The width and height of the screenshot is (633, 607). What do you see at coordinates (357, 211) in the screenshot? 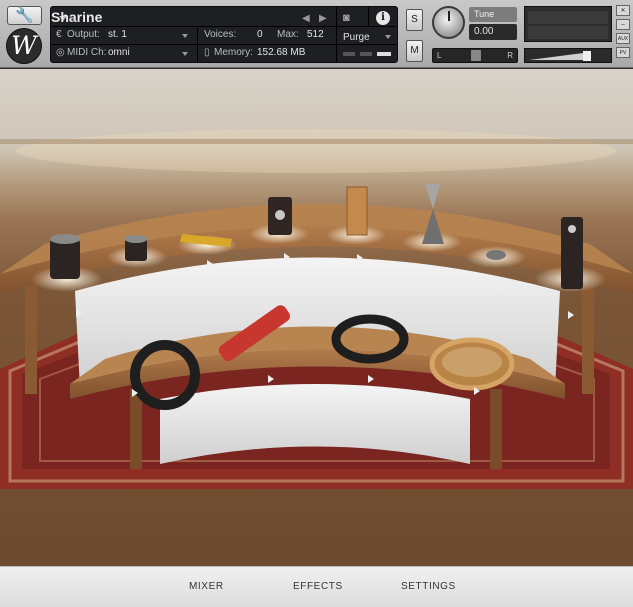
I see `instrument-wooden-block` at bounding box center [357, 211].